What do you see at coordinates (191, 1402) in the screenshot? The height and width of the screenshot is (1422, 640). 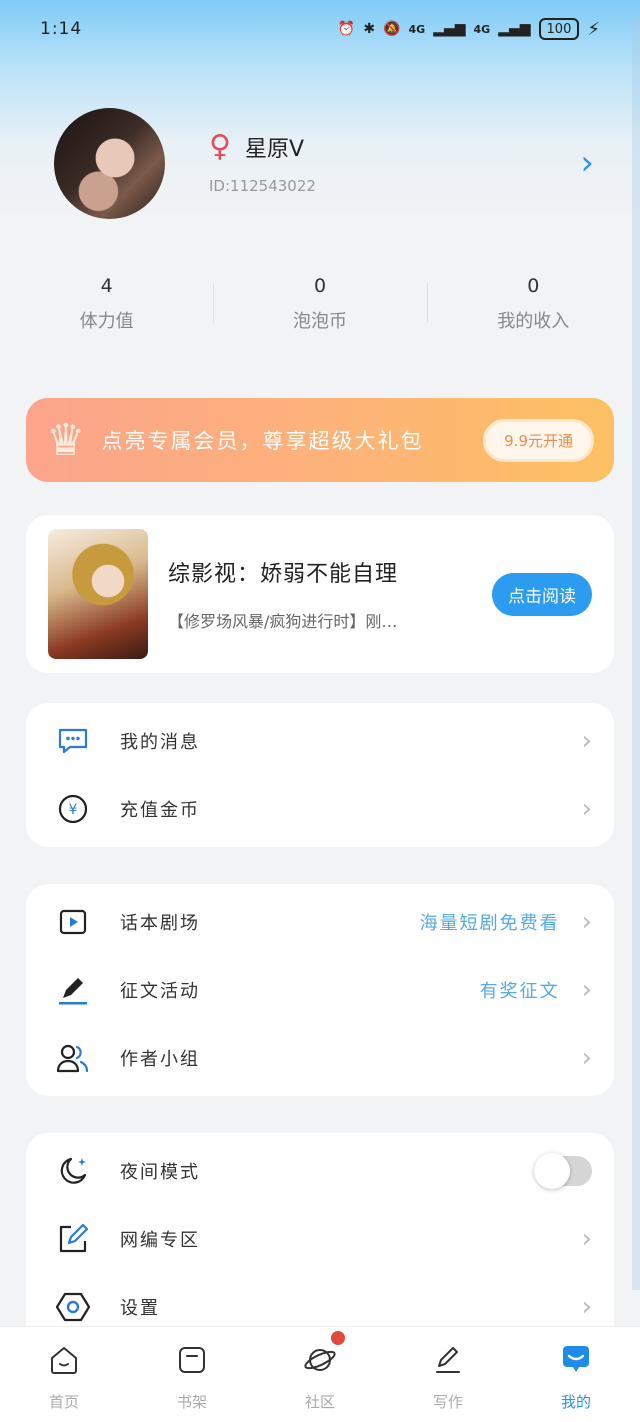 I see `nav-label: 书架` at bounding box center [191, 1402].